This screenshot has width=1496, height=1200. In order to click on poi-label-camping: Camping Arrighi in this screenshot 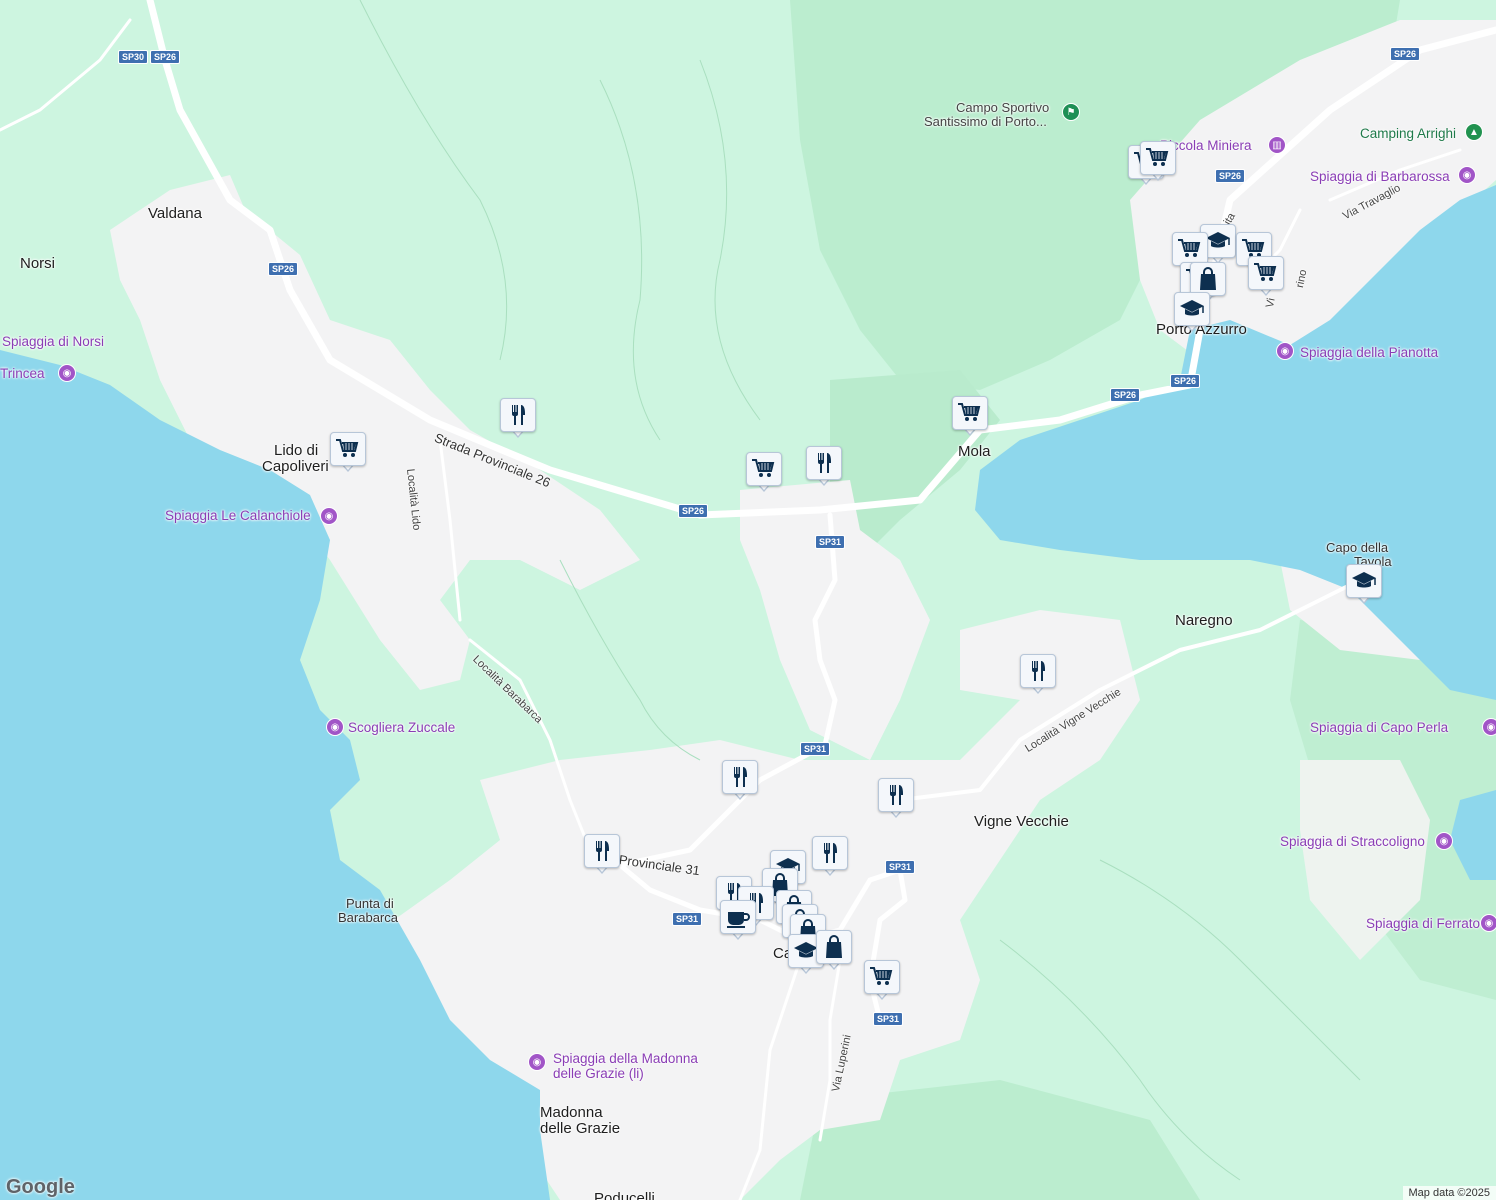, I will do `click(1408, 134)`.